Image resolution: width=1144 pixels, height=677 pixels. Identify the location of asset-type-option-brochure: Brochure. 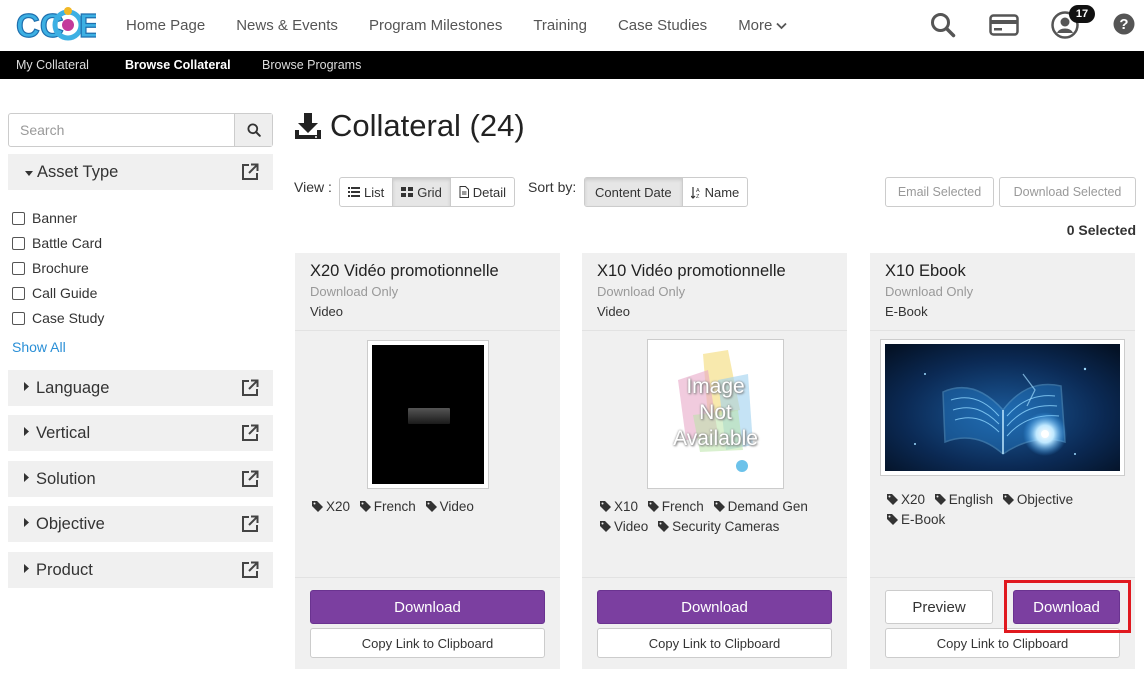
(50, 268).